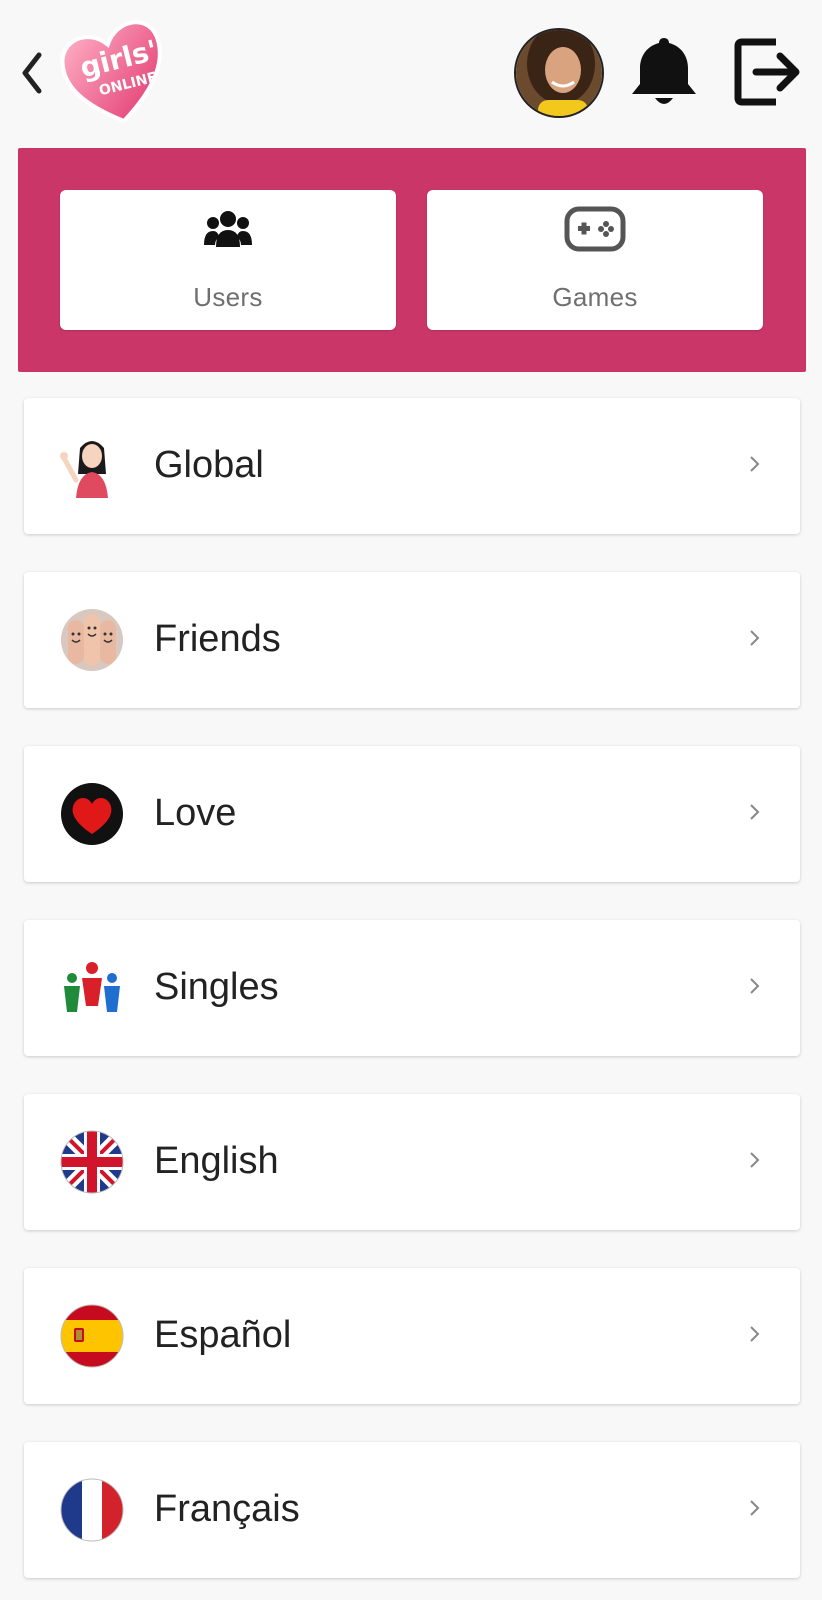  Describe the element at coordinates (92, 814) in the screenshot. I see `heart-icon` at that location.